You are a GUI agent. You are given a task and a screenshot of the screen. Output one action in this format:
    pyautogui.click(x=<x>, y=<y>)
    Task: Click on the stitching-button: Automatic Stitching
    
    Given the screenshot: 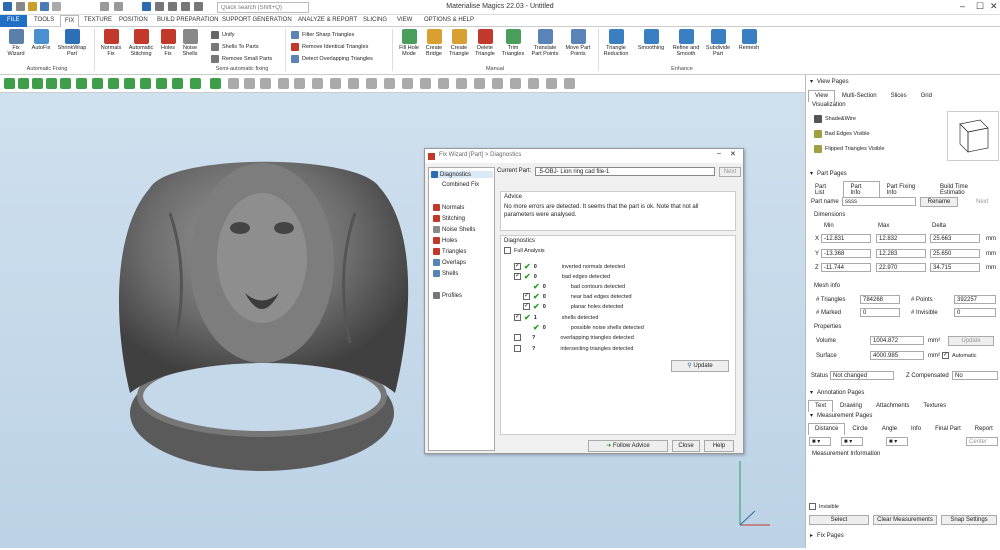 What is the action you would take?
    pyautogui.click(x=141, y=43)
    